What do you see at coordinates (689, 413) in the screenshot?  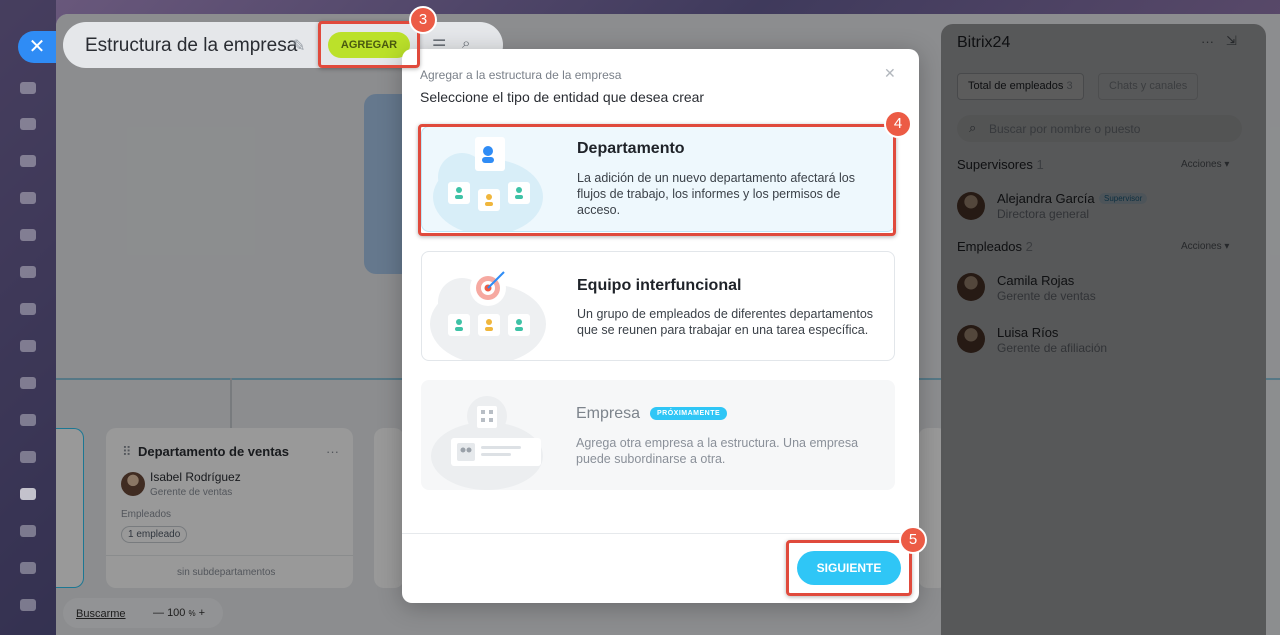 I see `coming-soon-badge: PRÓXIMAMENTE` at bounding box center [689, 413].